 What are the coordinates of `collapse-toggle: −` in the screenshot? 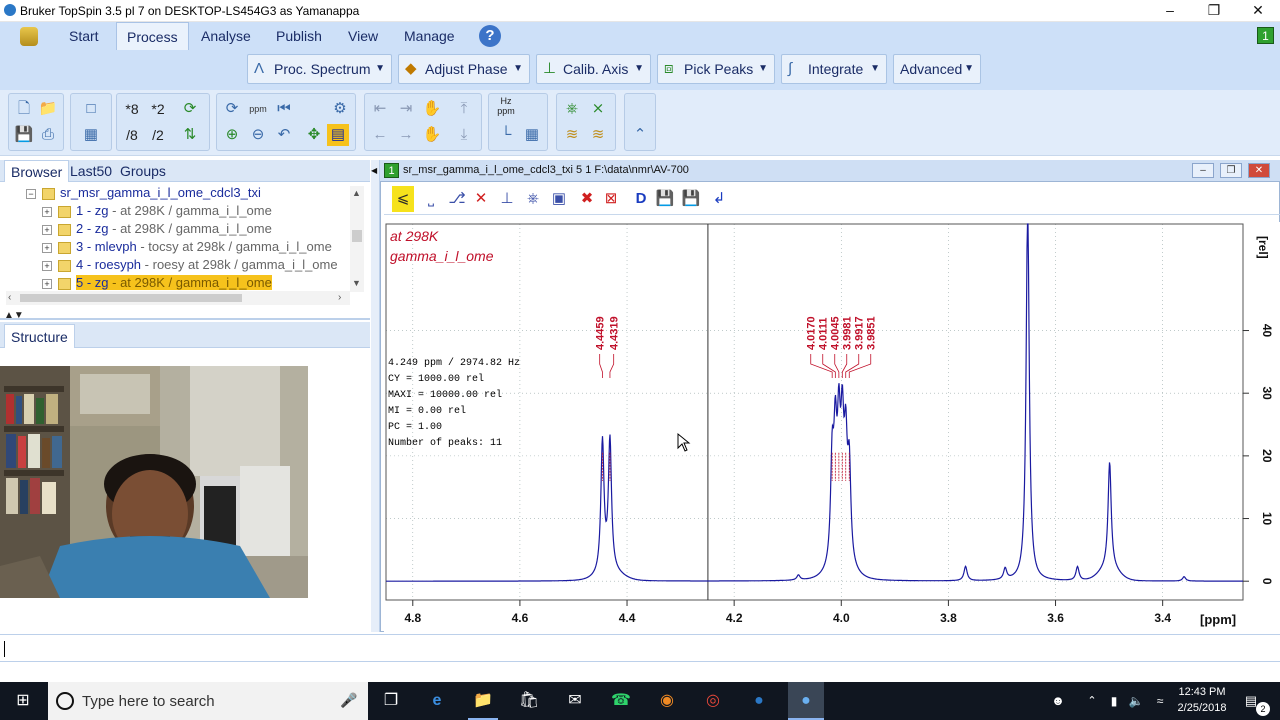 It's located at (31, 193).